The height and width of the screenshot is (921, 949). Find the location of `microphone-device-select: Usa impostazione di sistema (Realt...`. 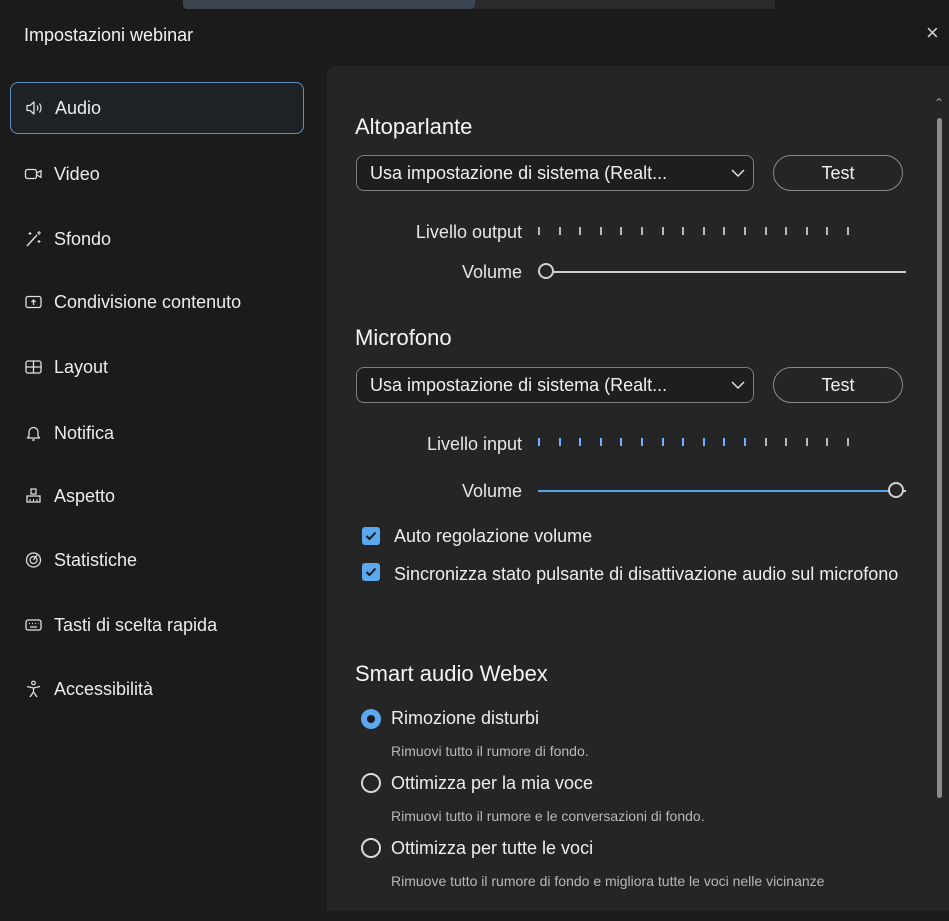

microphone-device-select: Usa impostazione di sistema (Realt... is located at coordinates (555, 385).